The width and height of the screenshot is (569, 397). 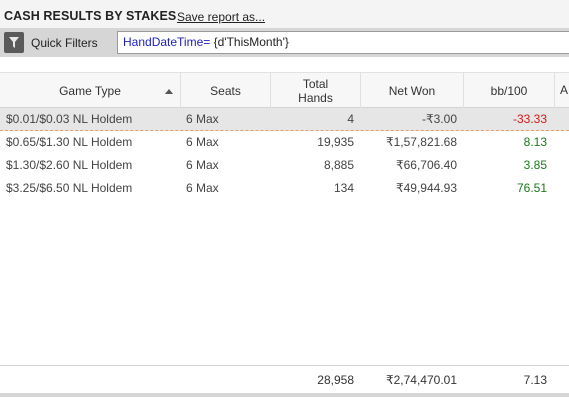 What do you see at coordinates (90, 16) in the screenshot?
I see `report-title: CASH RESULTS BY STAKES` at bounding box center [90, 16].